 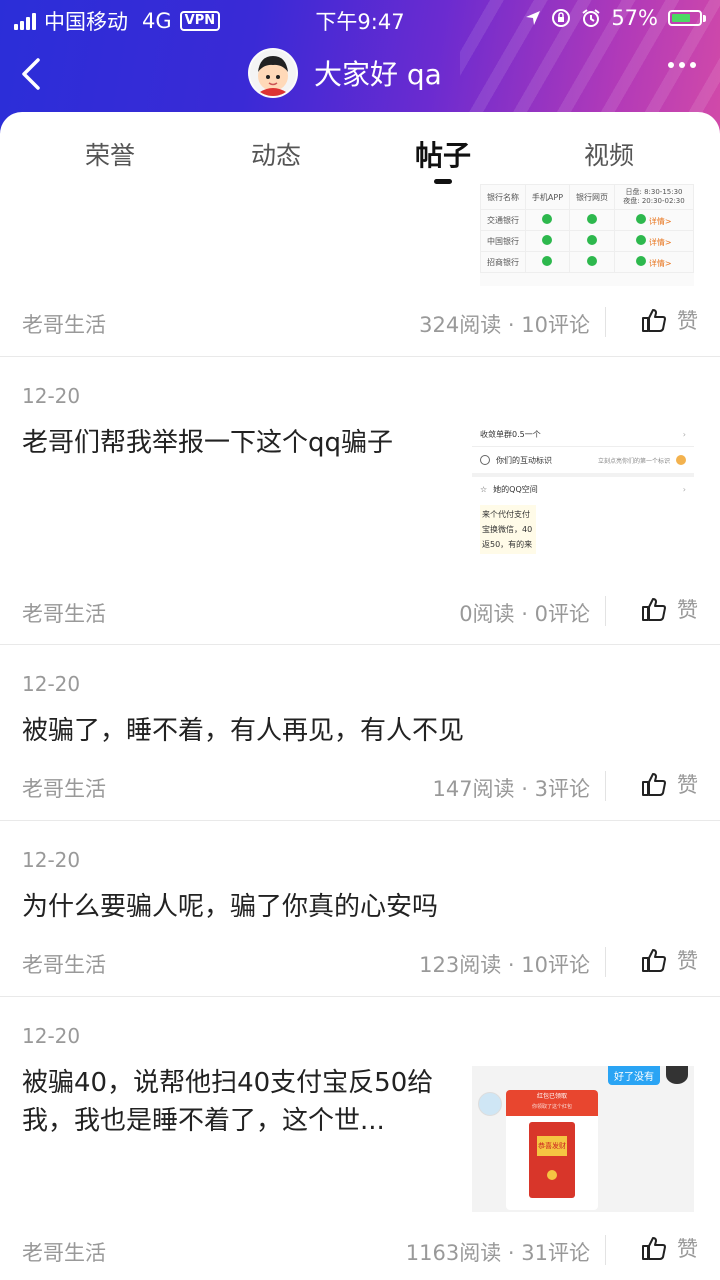 What do you see at coordinates (609, 154) in the screenshot?
I see `tab-videos: 视频` at bounding box center [609, 154].